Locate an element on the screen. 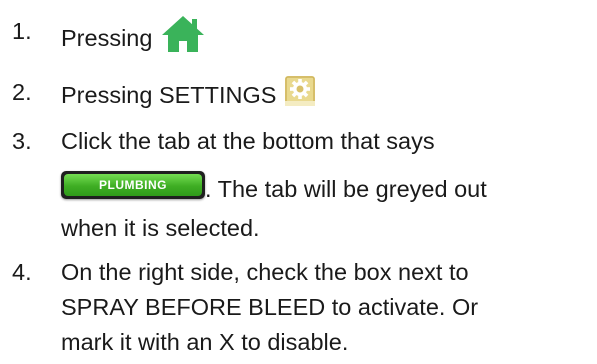 This screenshot has height=364, width=597. step-number: 1. is located at coordinates (22, 31).